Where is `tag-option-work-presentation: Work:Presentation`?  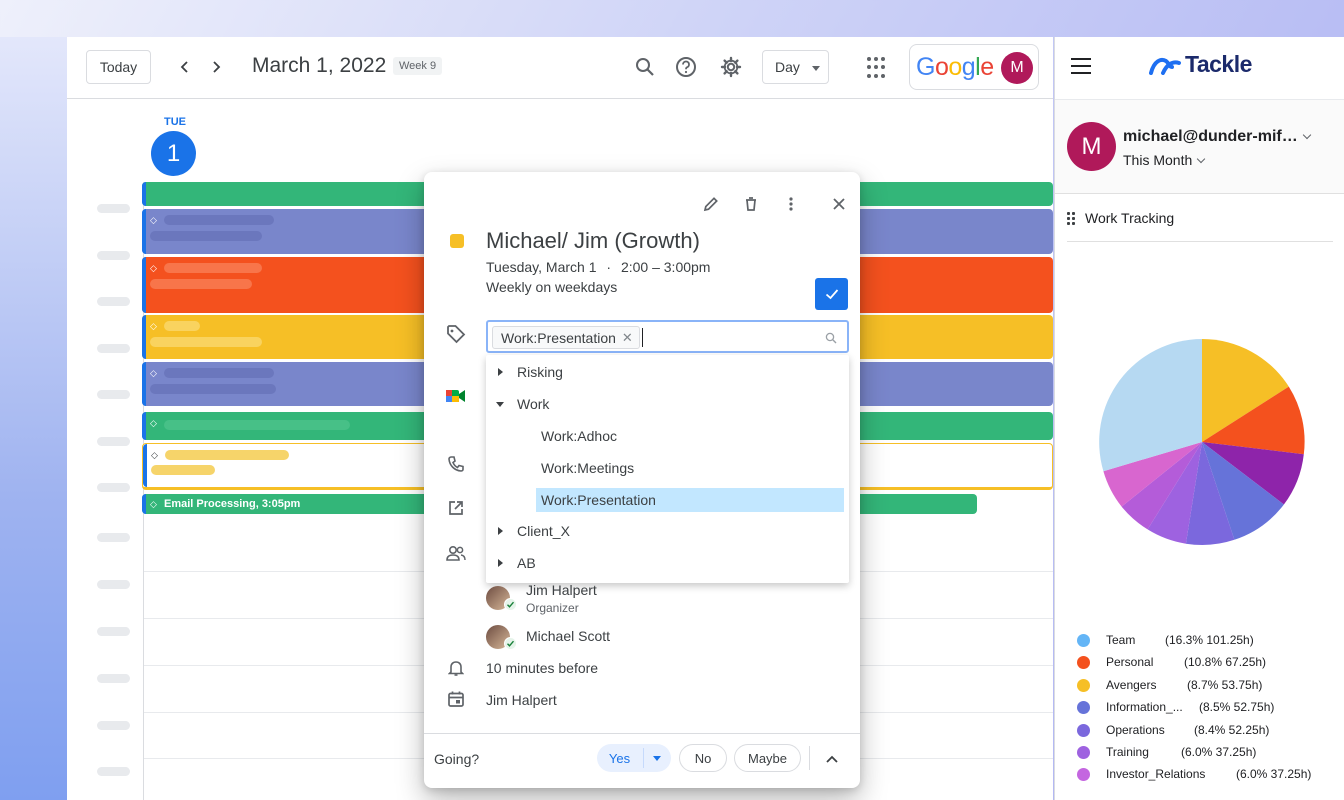 tag-option-work-presentation: Work:Presentation is located at coordinates (690, 500).